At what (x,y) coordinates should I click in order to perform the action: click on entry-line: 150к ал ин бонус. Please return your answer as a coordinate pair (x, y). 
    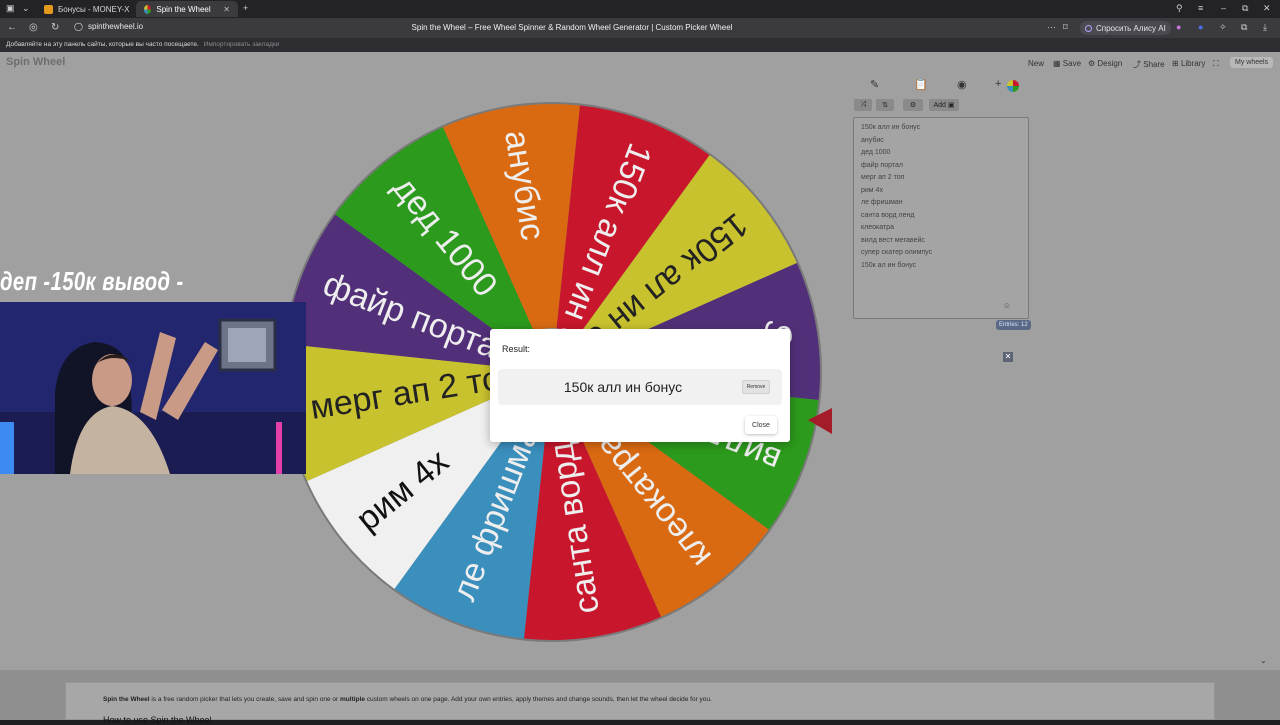
    Looking at the image, I should click on (889, 265).